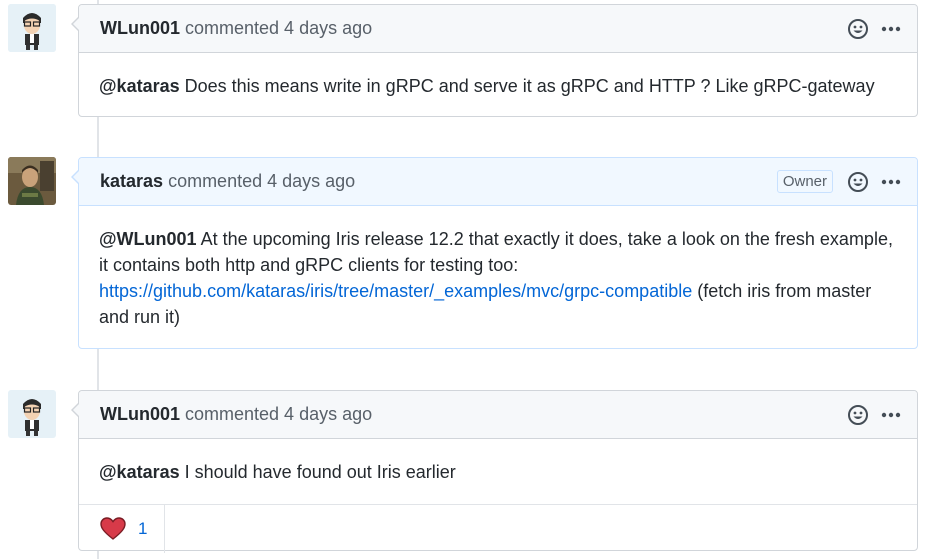 The image size is (930, 559). Describe the element at coordinates (804, 181) in the screenshot. I see `owner-badge: Owner` at that location.